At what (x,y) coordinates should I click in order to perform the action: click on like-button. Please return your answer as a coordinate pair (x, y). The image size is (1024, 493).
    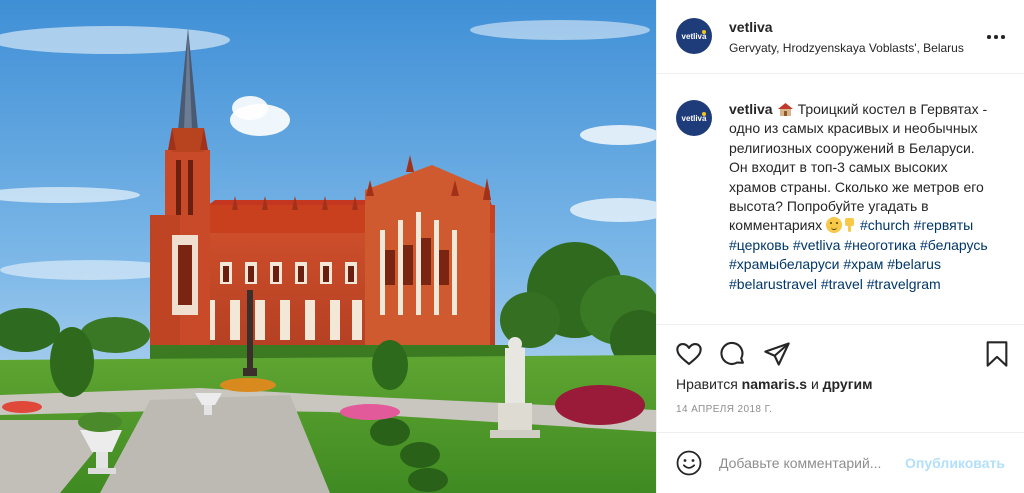
    Looking at the image, I should click on (689, 354).